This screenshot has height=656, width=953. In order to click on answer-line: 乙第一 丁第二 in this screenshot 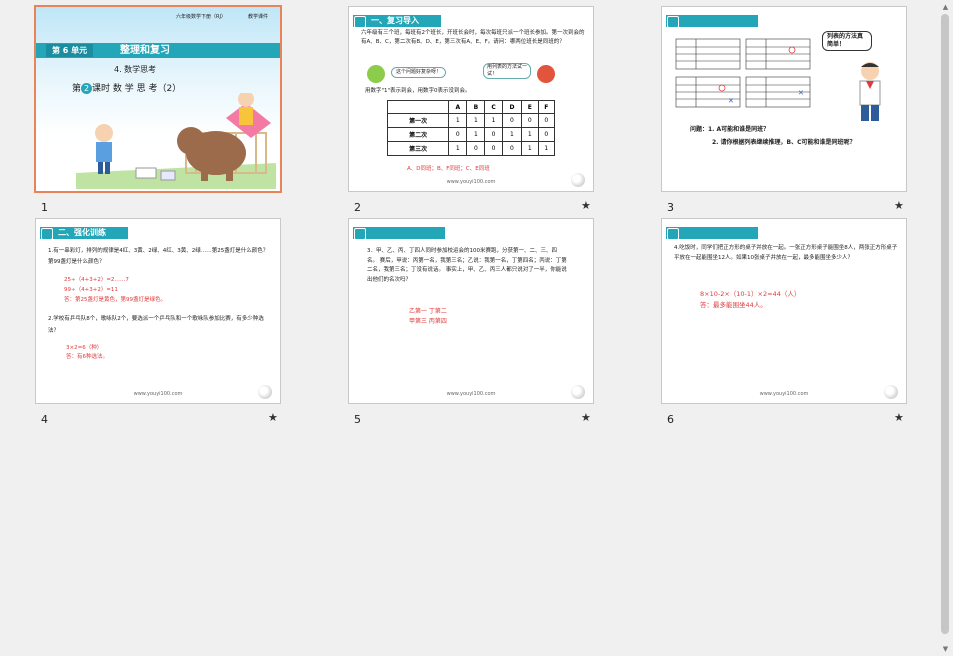, I will do `click(428, 311)`.